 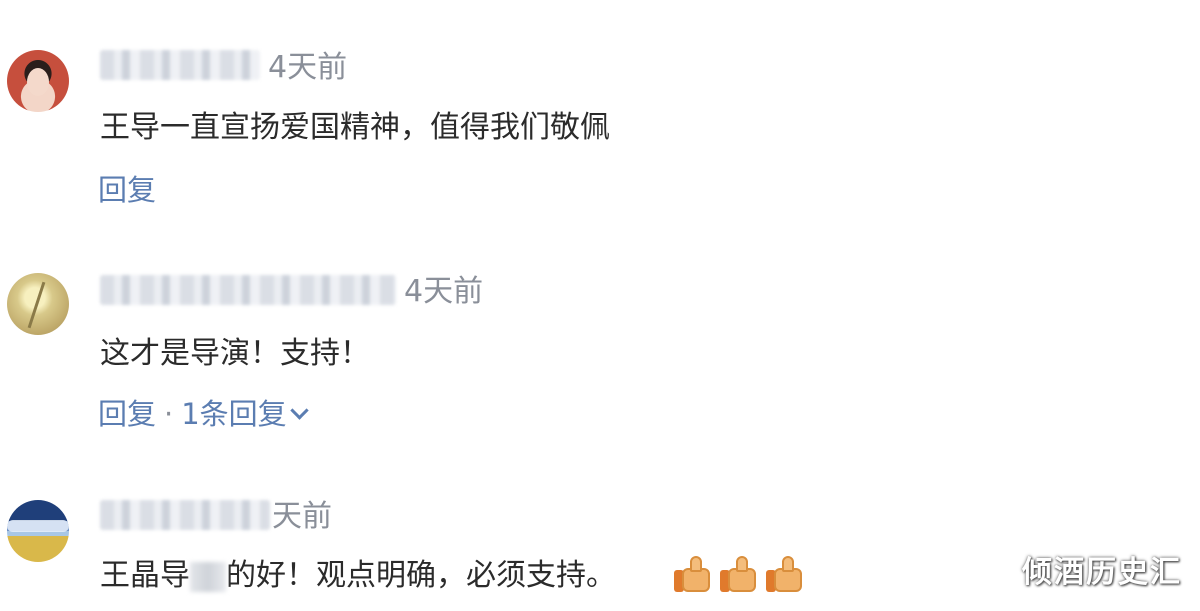 I want to click on blurred-text, so click(x=208, y=576).